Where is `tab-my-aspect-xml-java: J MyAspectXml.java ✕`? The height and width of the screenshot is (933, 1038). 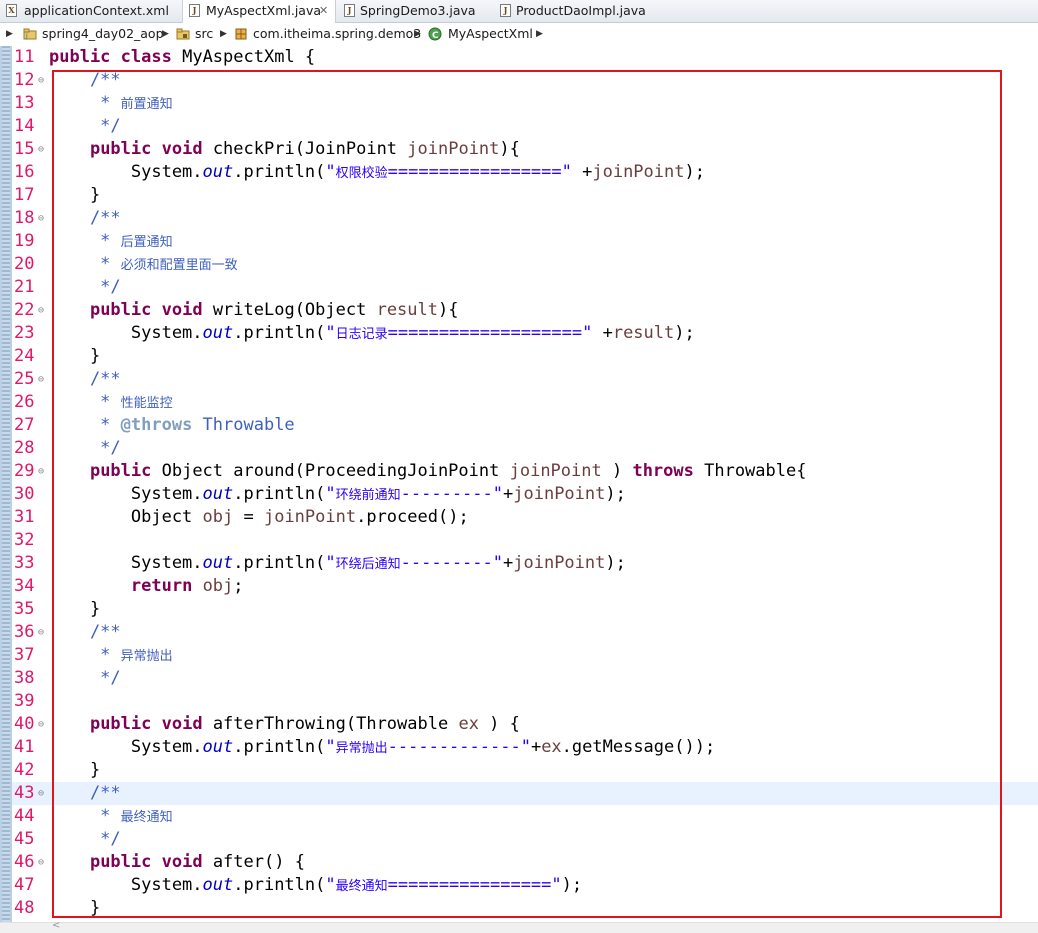
tab-my-aspect-xml-java: J MyAspectXml.java ✕ is located at coordinates (259, 11).